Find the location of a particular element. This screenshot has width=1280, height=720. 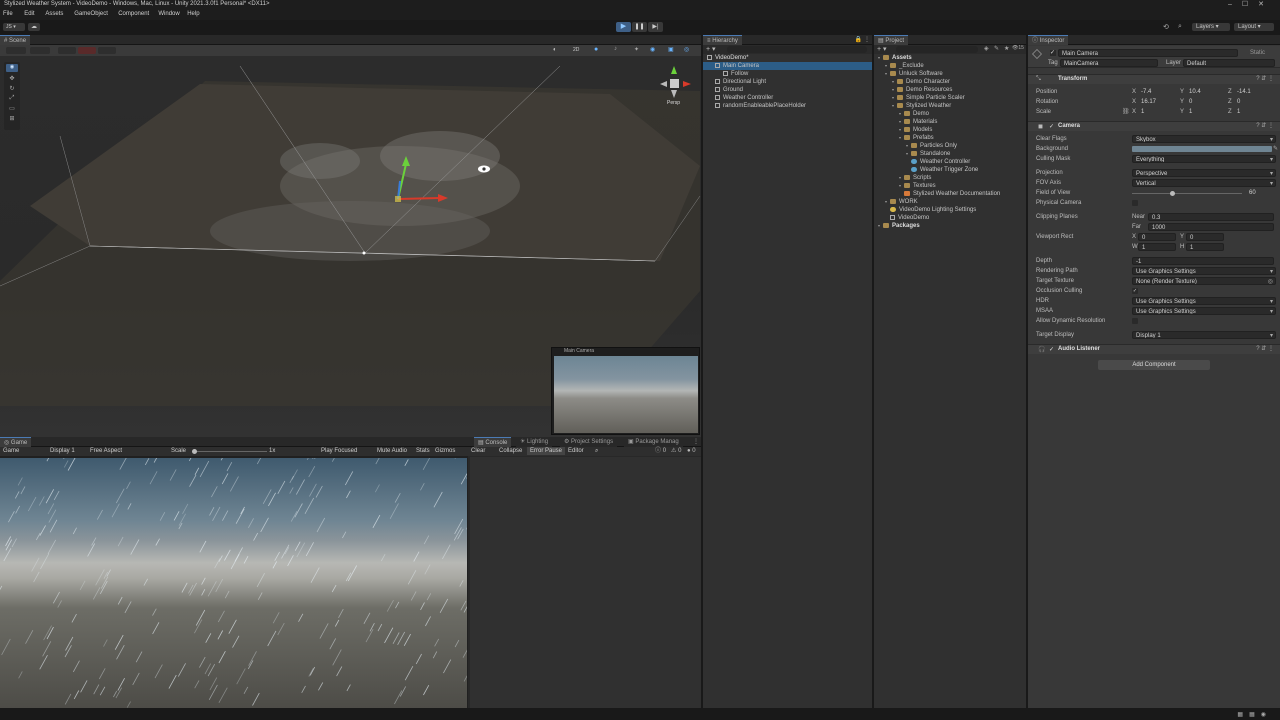

static-toggle: Static is located at coordinates (1257, 53).